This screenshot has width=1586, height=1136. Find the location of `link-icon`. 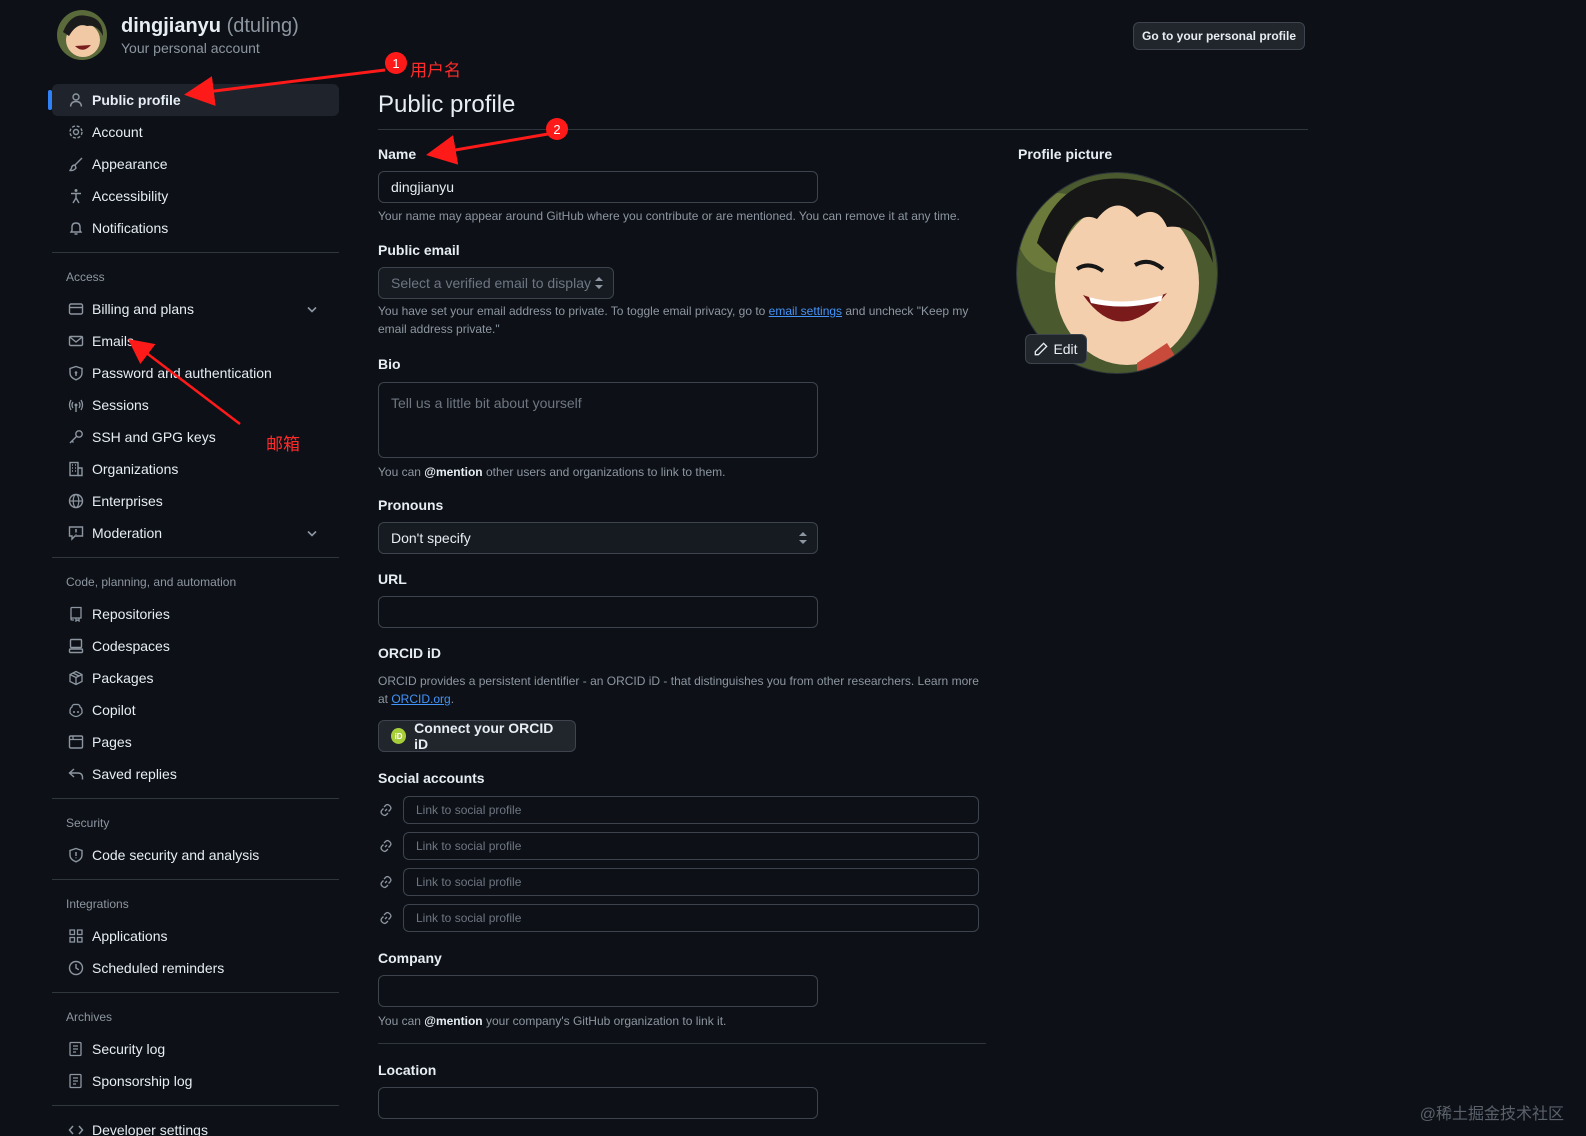

link-icon is located at coordinates (386, 918).